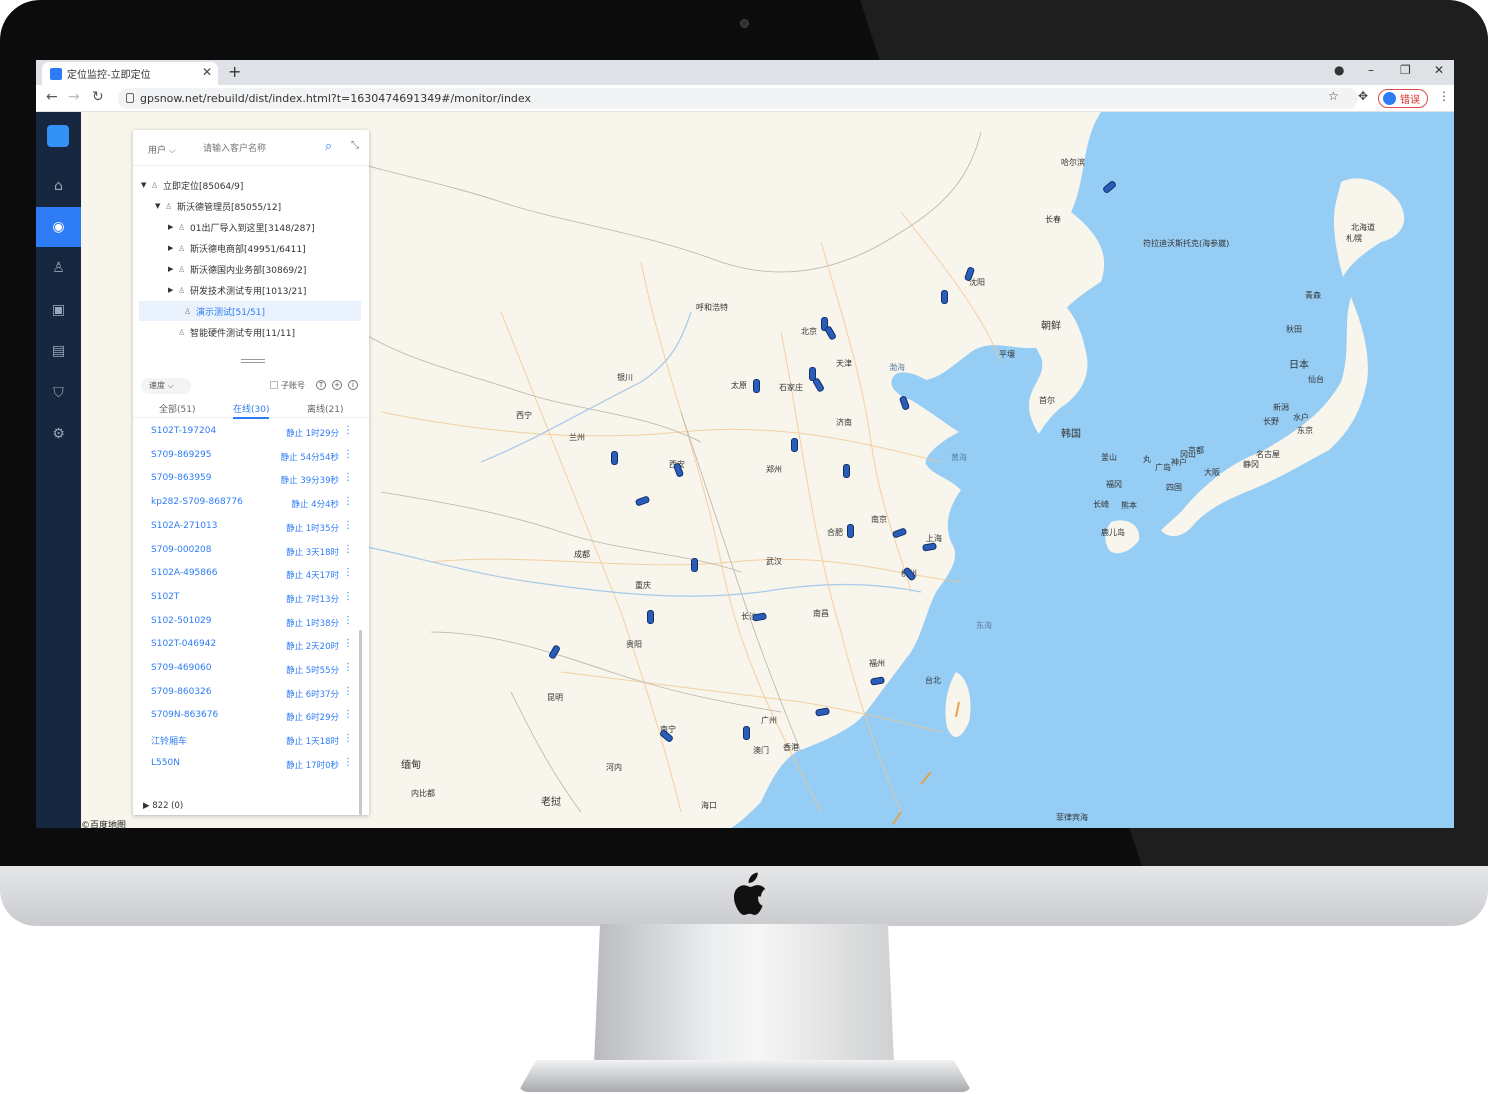 This screenshot has width=1488, height=1094. What do you see at coordinates (1439, 70) in the screenshot?
I see `close-window-icon: ✕` at bounding box center [1439, 70].